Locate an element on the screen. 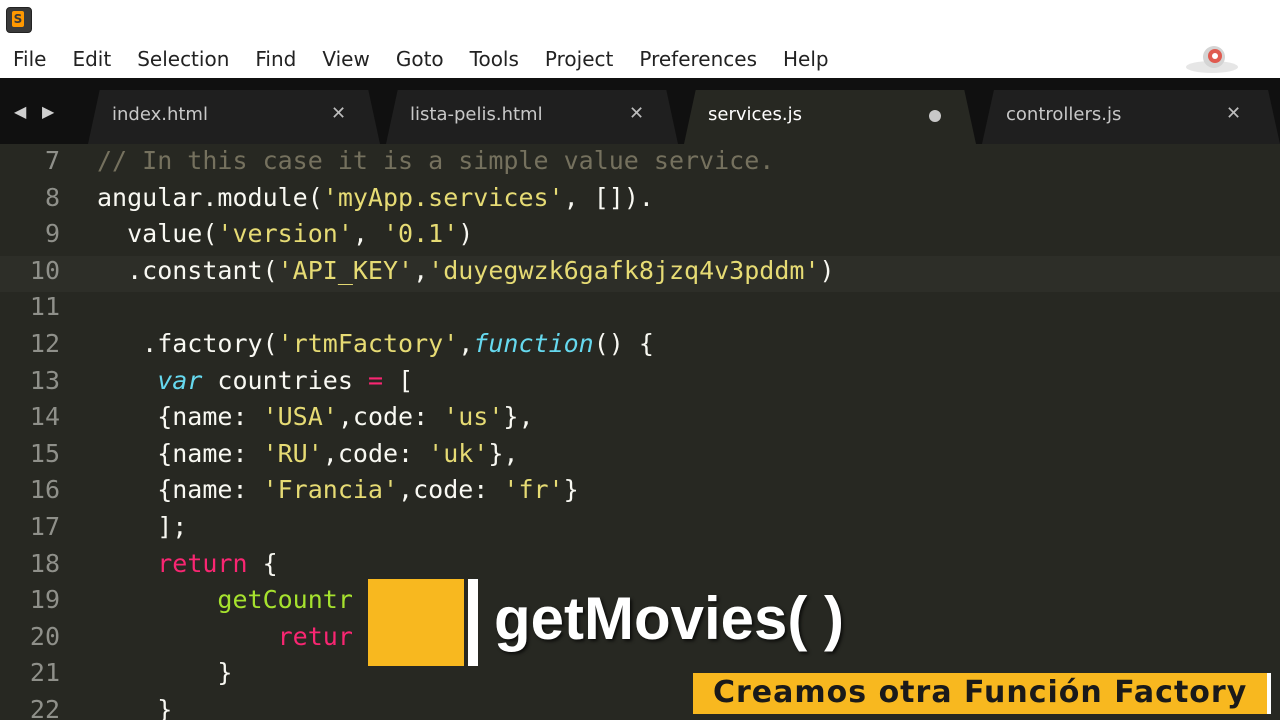  code-token: 'duyegwzk6gafk8jzq4v3pddm' is located at coordinates (624, 270).